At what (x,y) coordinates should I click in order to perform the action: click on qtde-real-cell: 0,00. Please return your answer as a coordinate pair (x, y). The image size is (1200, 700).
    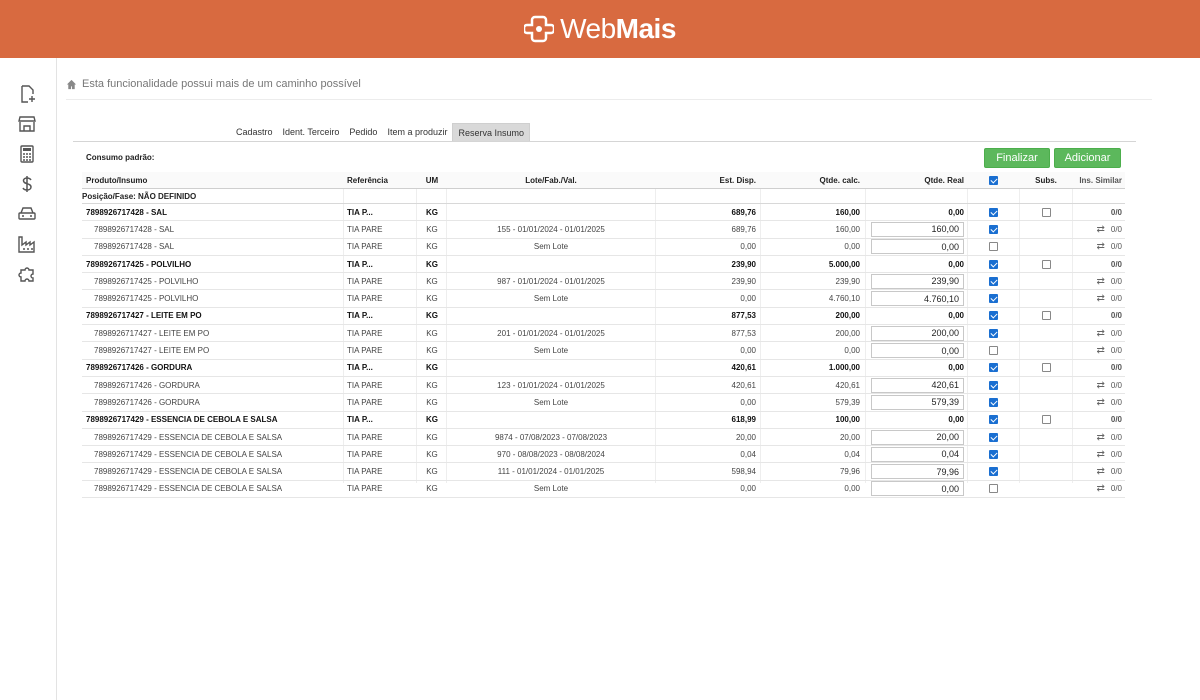
    Looking at the image, I should click on (917, 264).